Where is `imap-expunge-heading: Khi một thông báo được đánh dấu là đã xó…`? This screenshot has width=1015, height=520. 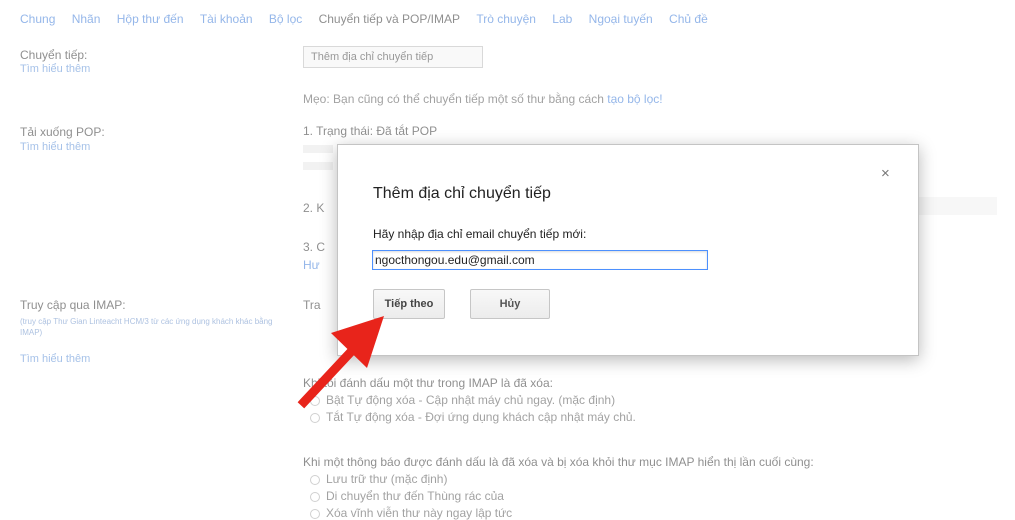 imap-expunge-heading: Khi một thông báo được đánh dấu là đã xó… is located at coordinates (558, 462).